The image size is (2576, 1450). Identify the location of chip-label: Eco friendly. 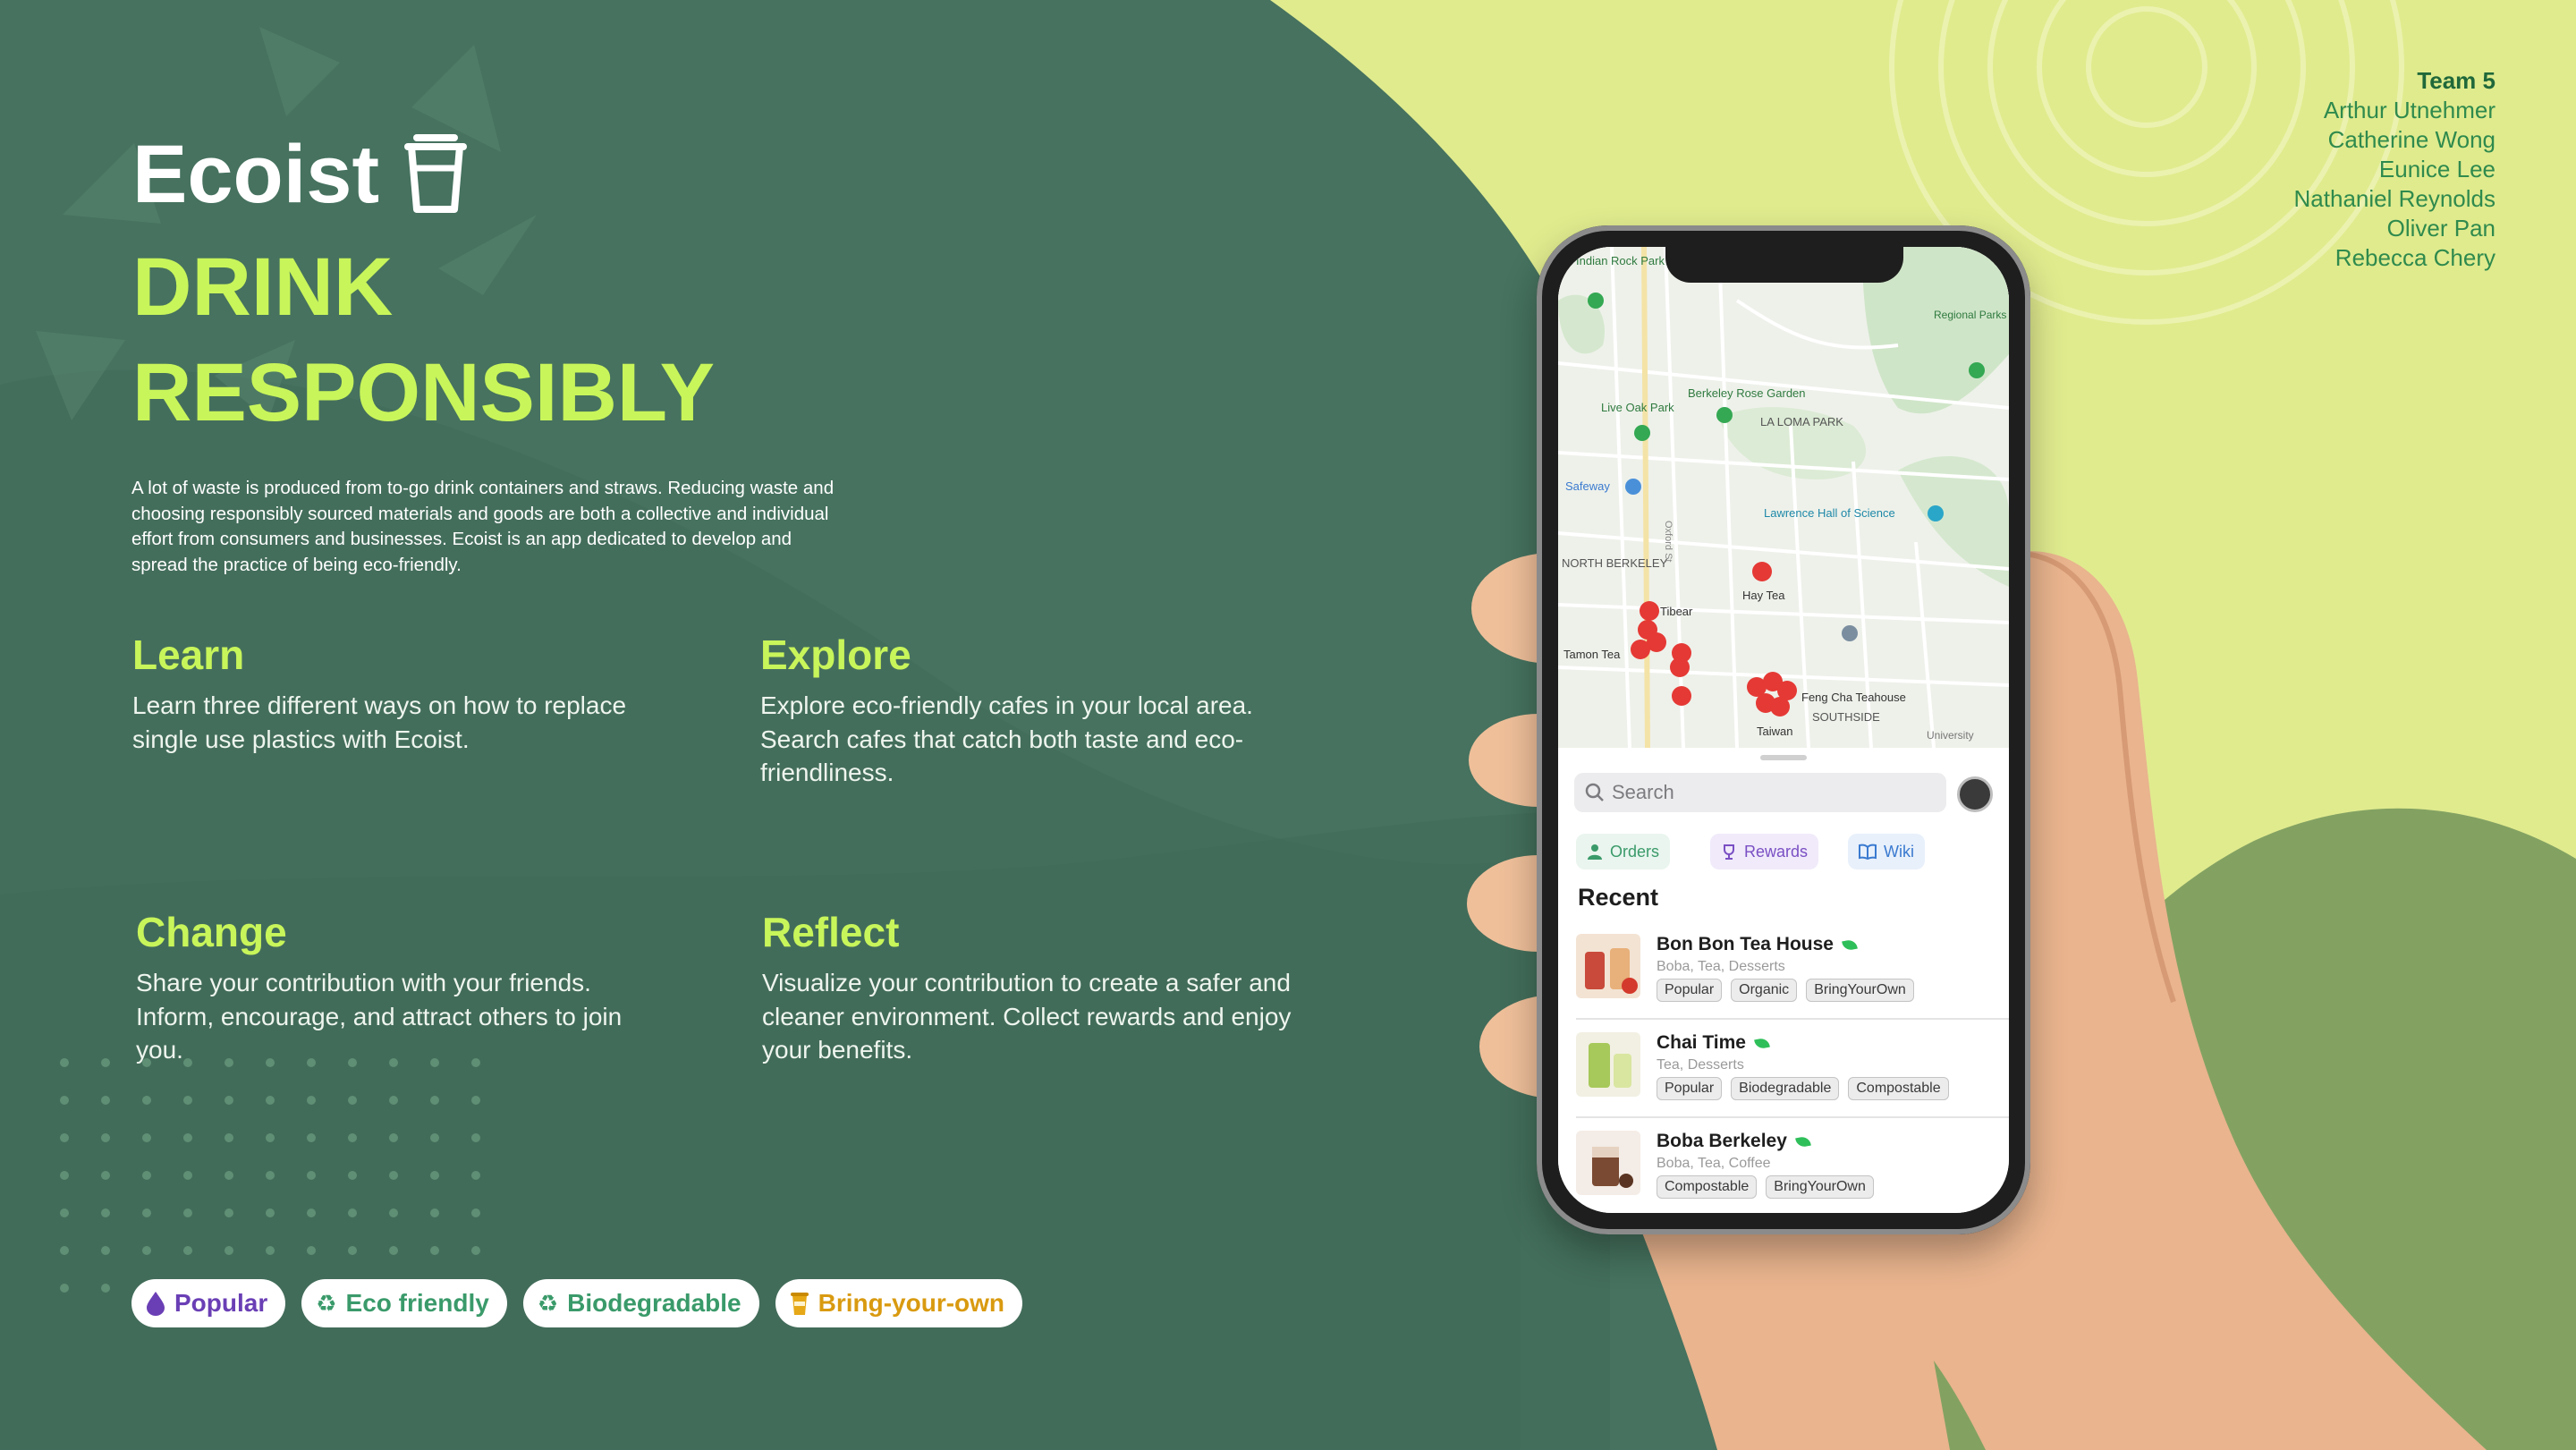
(417, 1303).